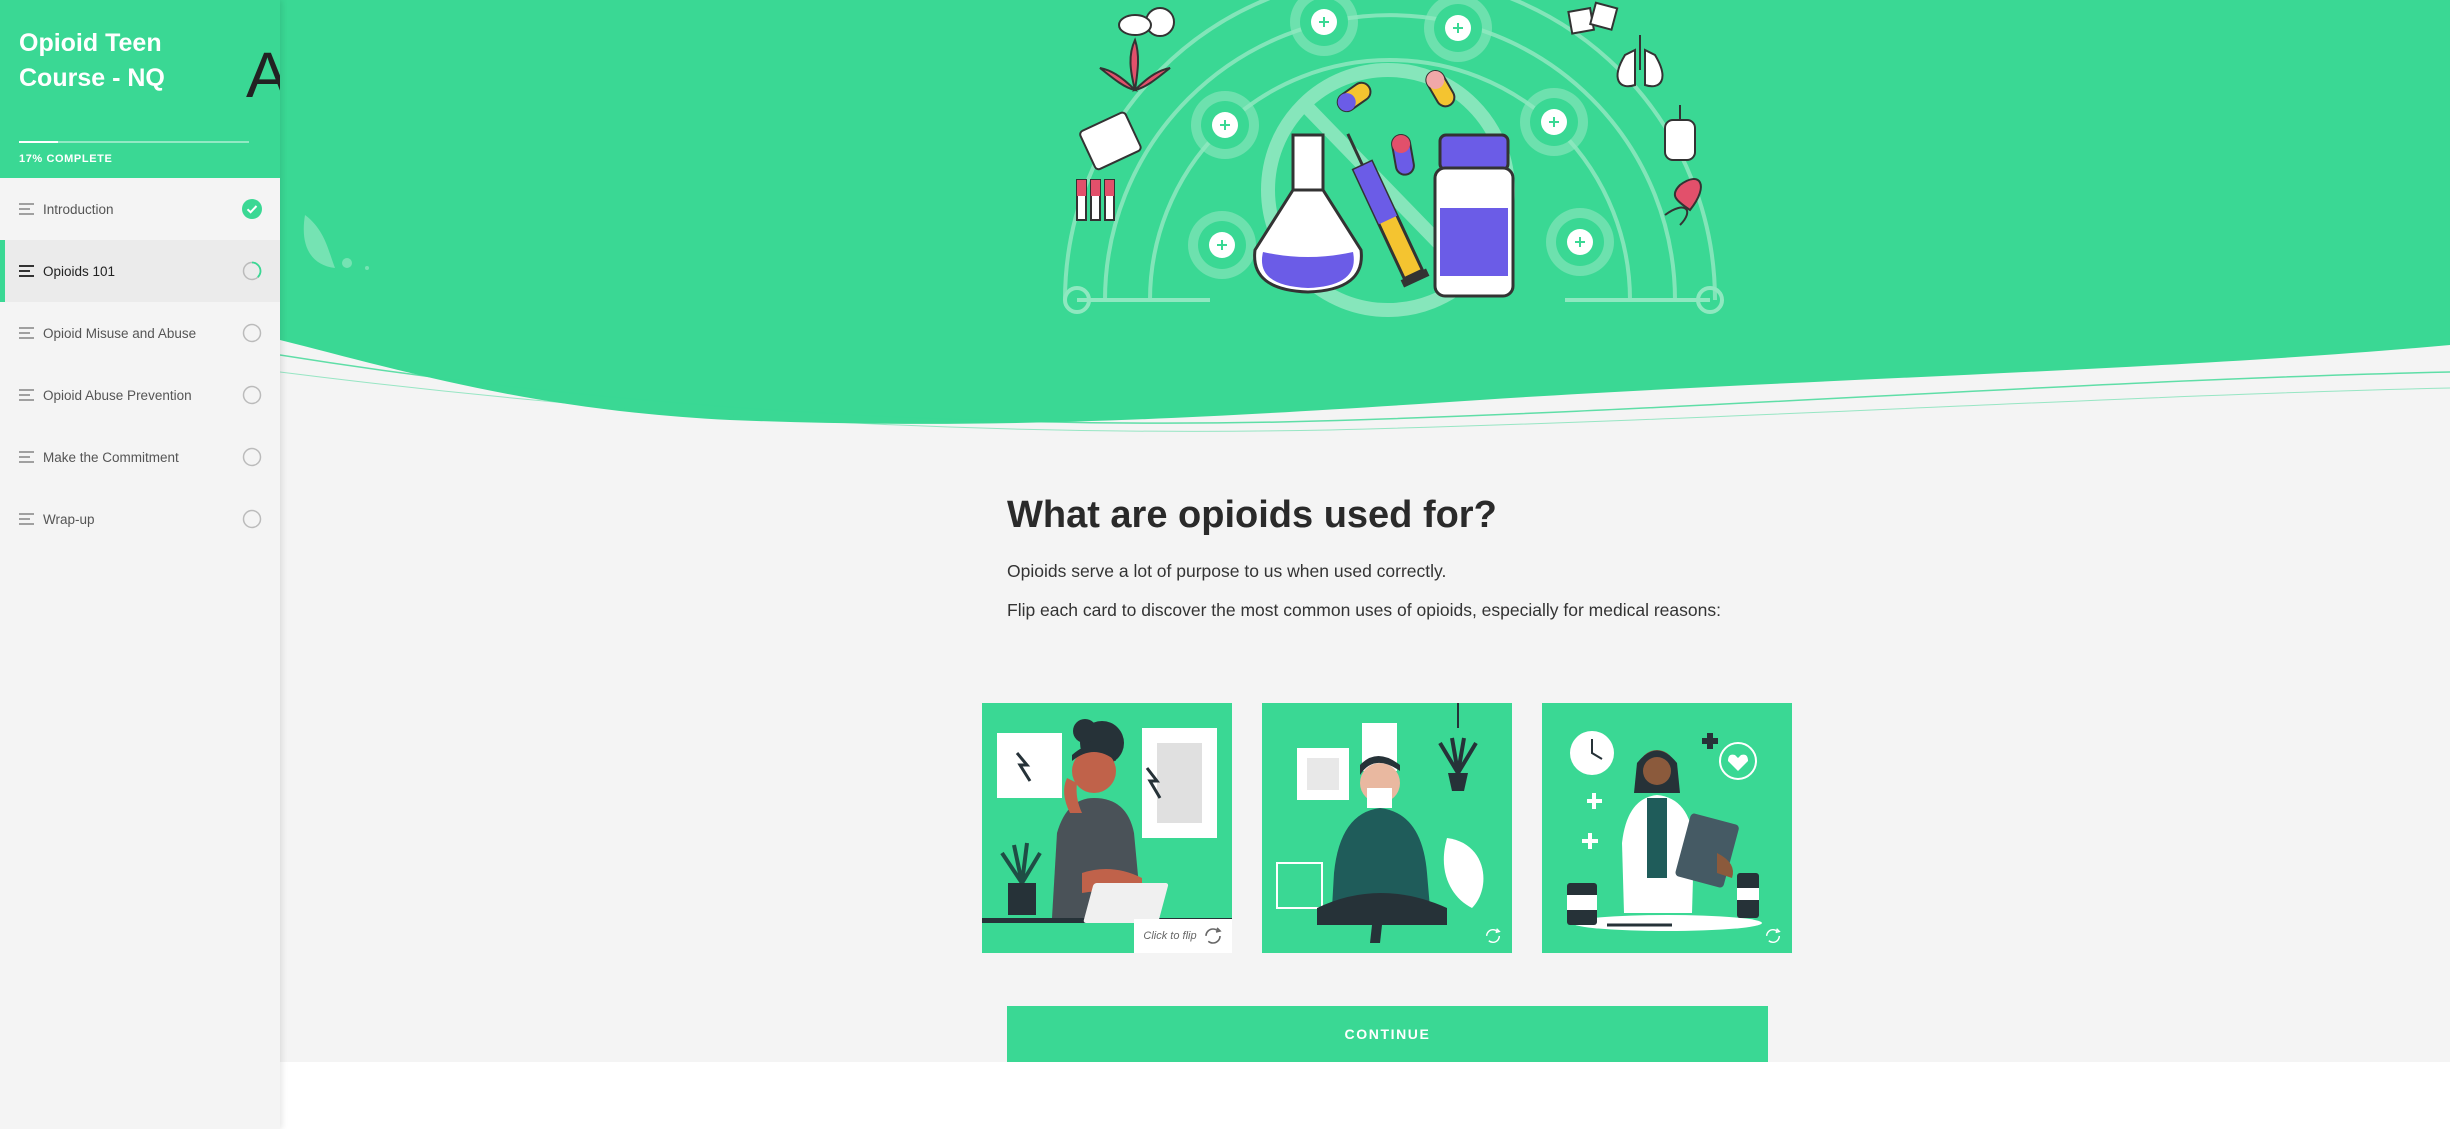 This screenshot has height=1129, width=2450. What do you see at coordinates (39, 142) in the screenshot?
I see `course-progress-fill` at bounding box center [39, 142].